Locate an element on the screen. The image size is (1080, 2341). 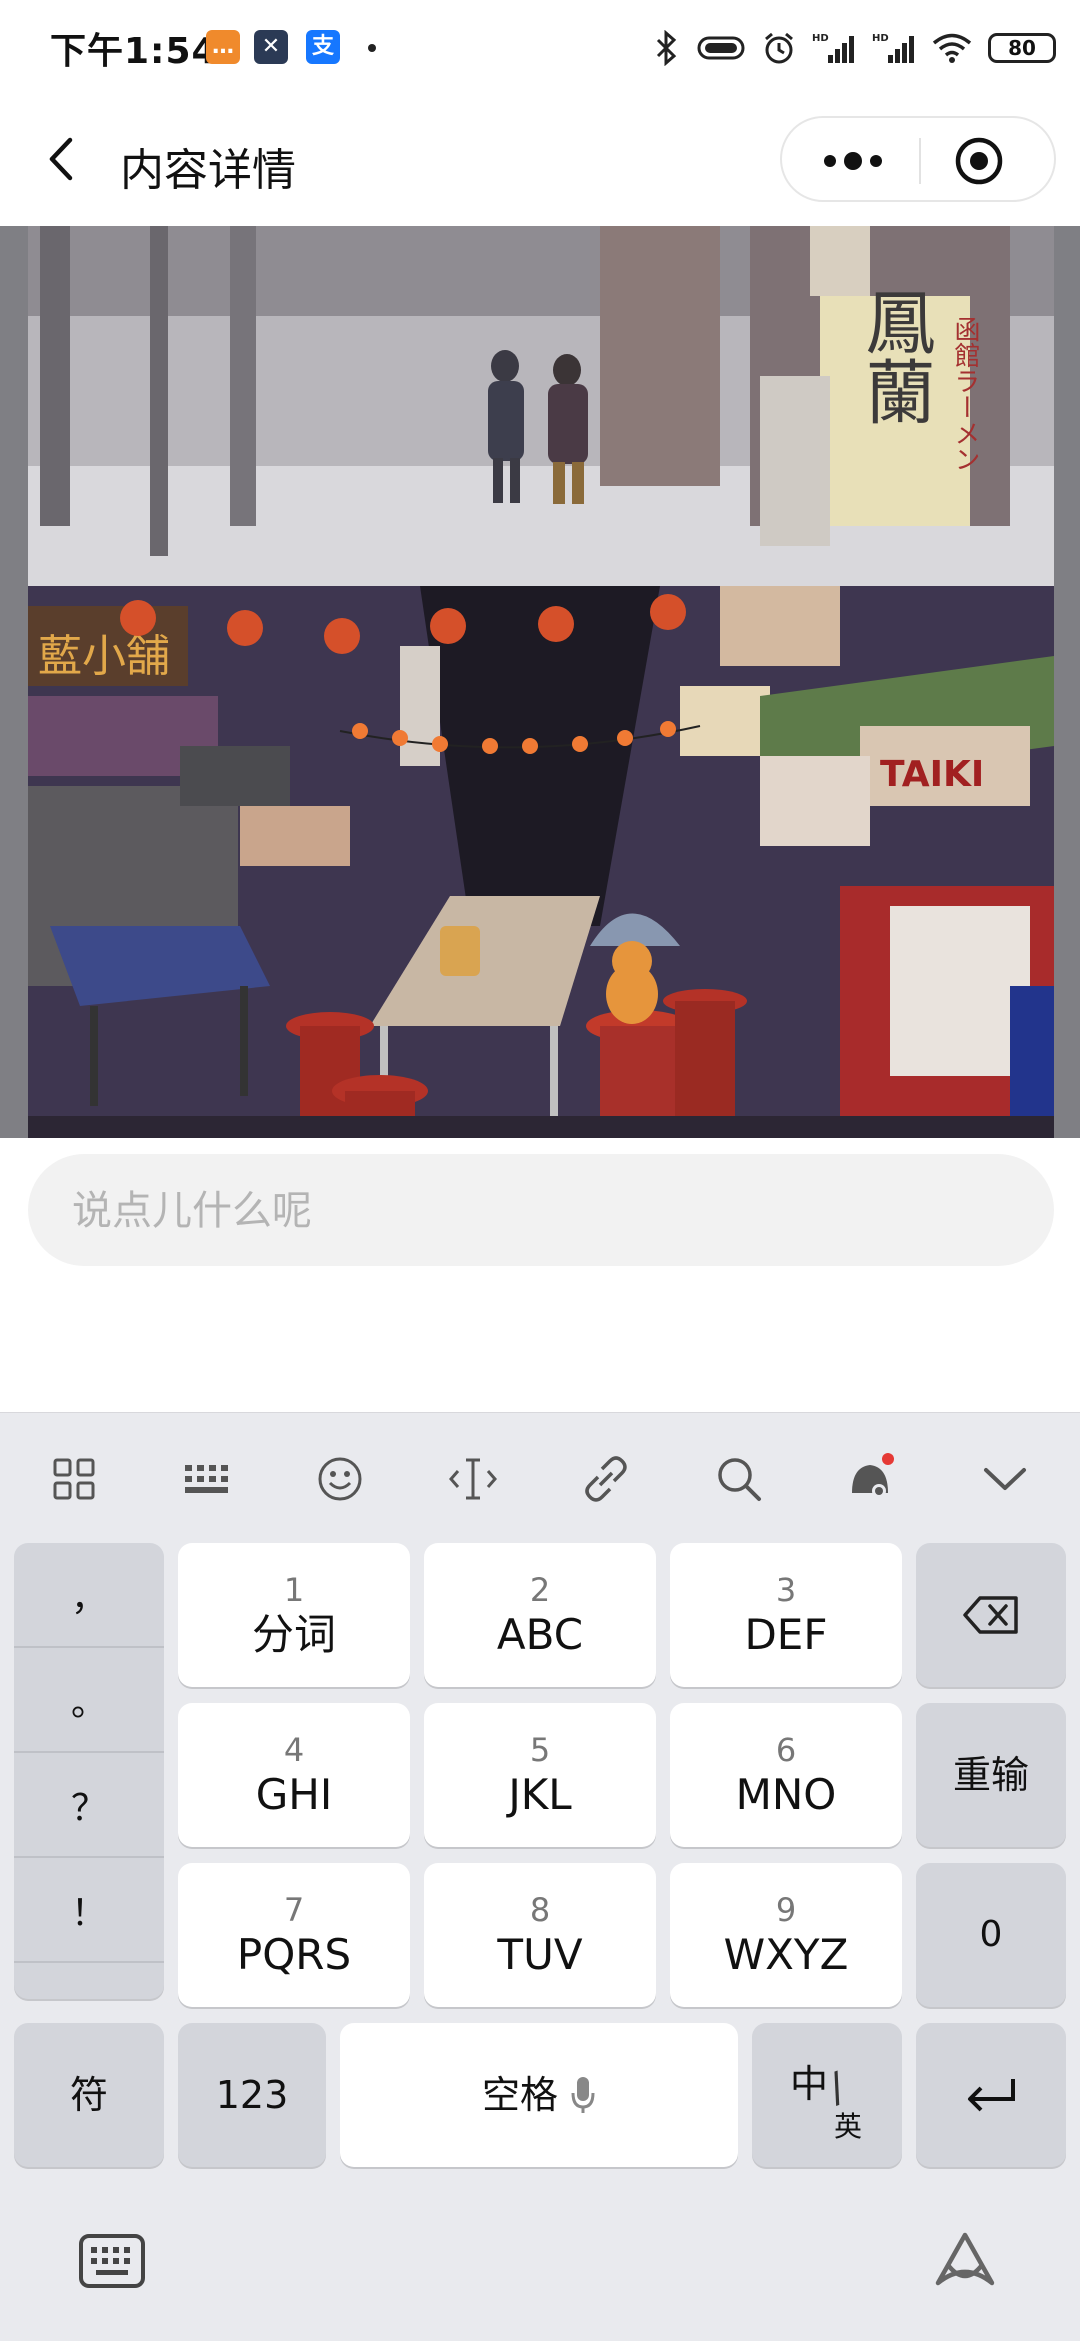
key-number: 1 is located at coordinates (294, 1590).